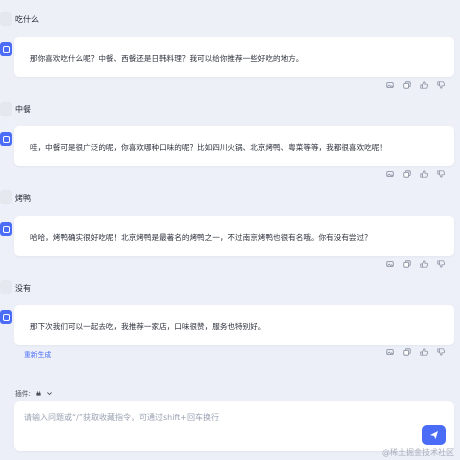 The height and width of the screenshot is (460, 460). I want to click on bot-message-text: 那下次我们可以一起去吃，我推荐一家店，口味很赞，服务也特别好。, so click(148, 326).